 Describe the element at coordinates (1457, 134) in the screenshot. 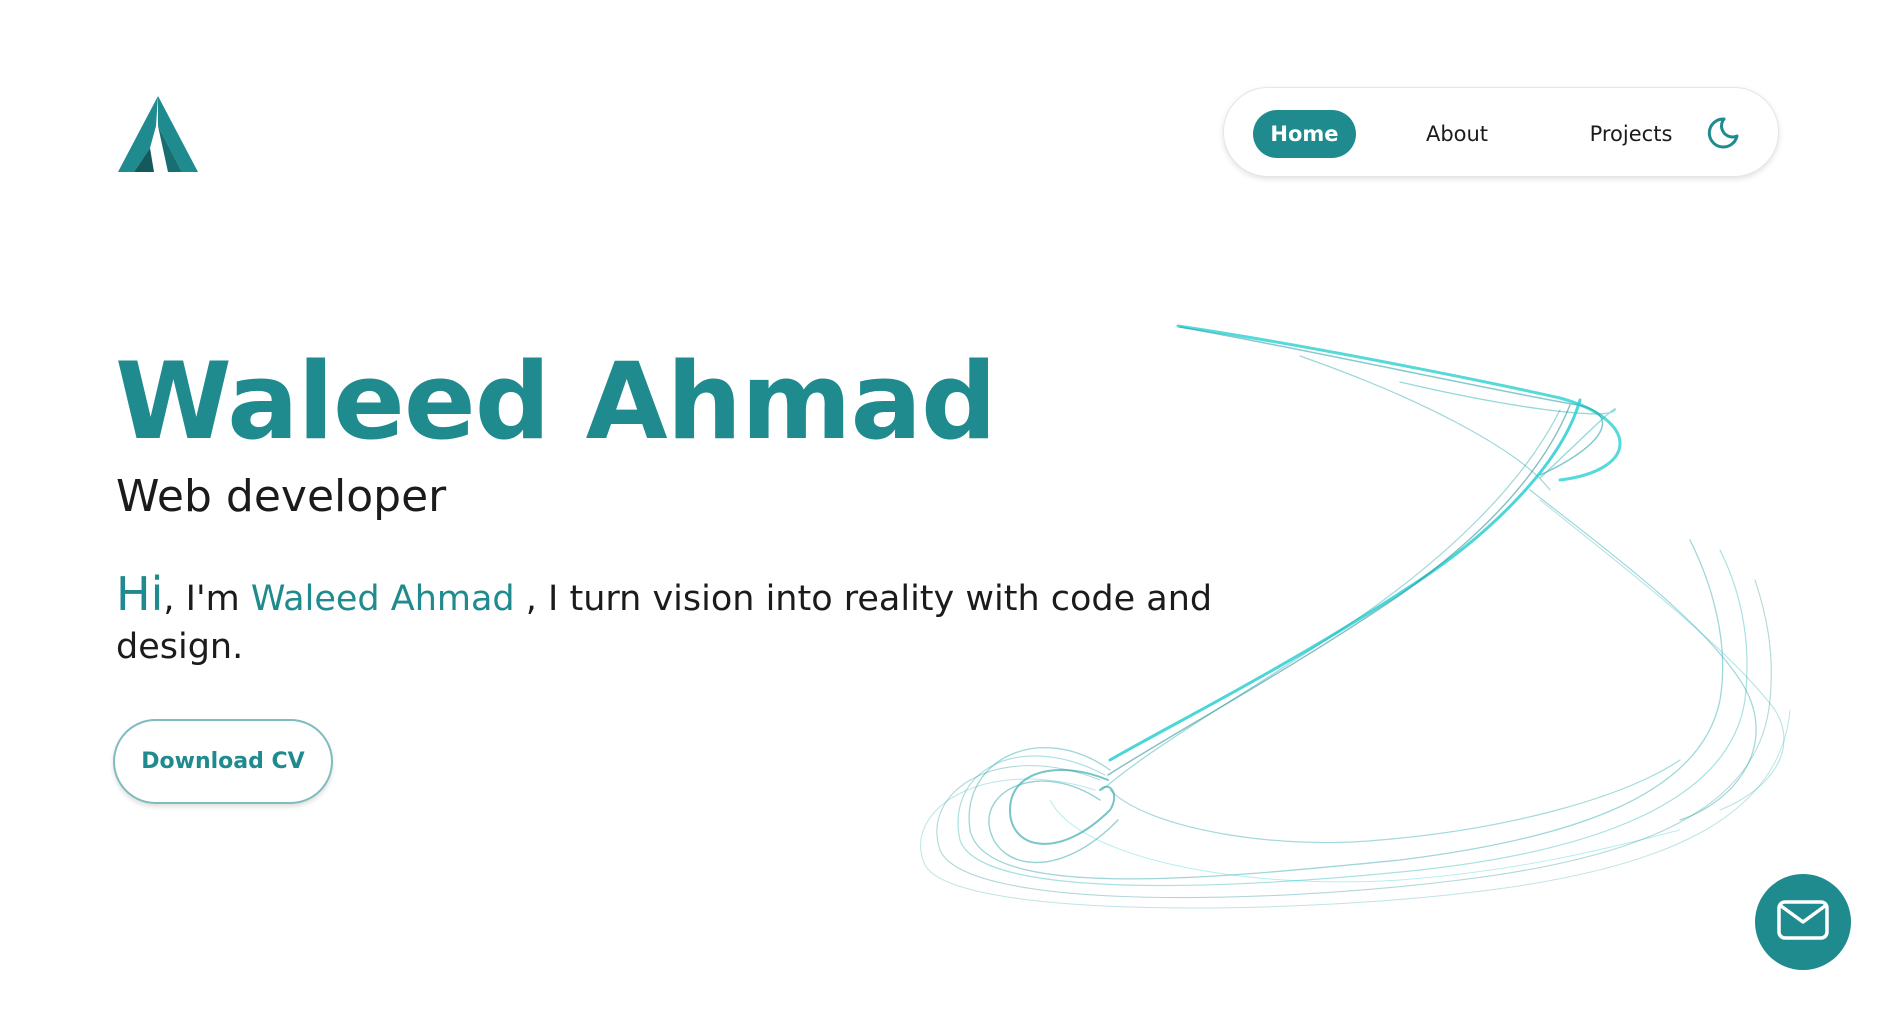

I see `nav-about-link: About` at that location.